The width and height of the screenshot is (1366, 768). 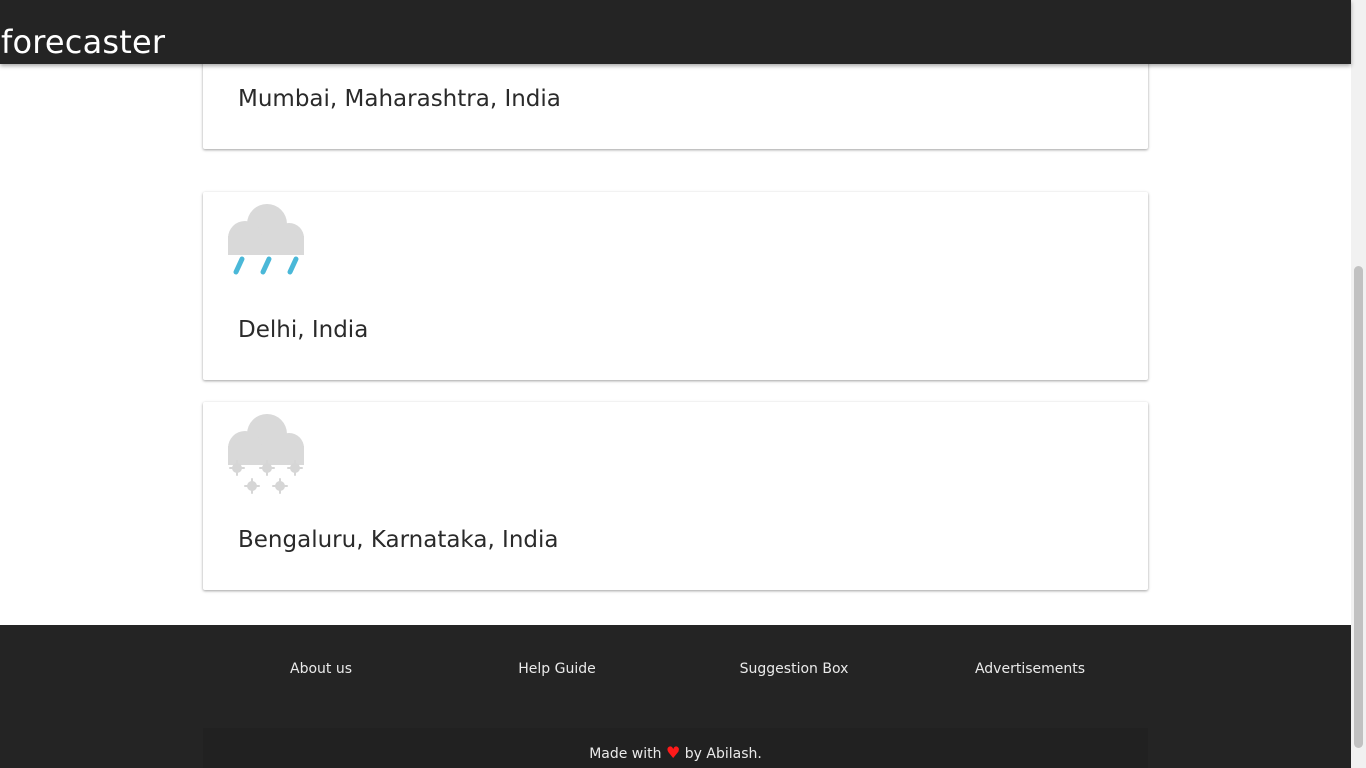 I want to click on rain-icon, so click(x=266, y=242).